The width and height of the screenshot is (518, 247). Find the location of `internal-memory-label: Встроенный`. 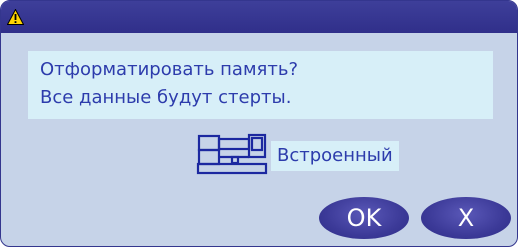

internal-memory-label: Встроенный is located at coordinates (335, 156).